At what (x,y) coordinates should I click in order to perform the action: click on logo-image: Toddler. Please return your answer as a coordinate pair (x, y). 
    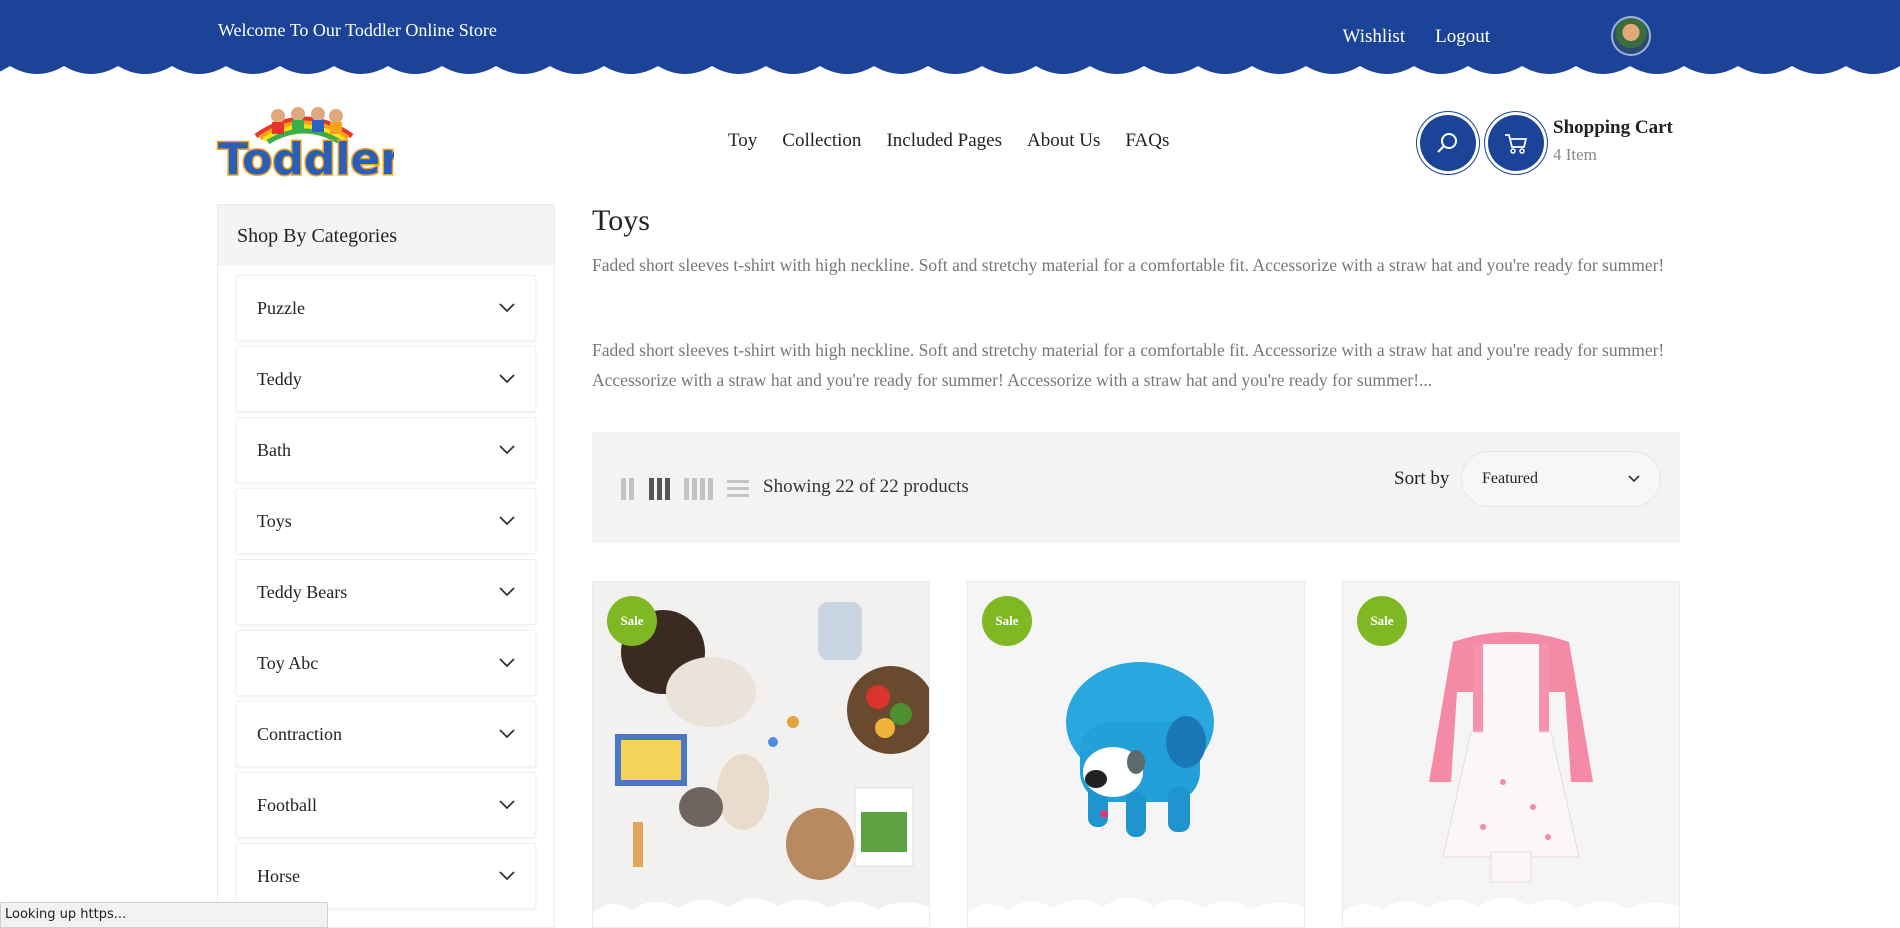
    Looking at the image, I should click on (310, 147).